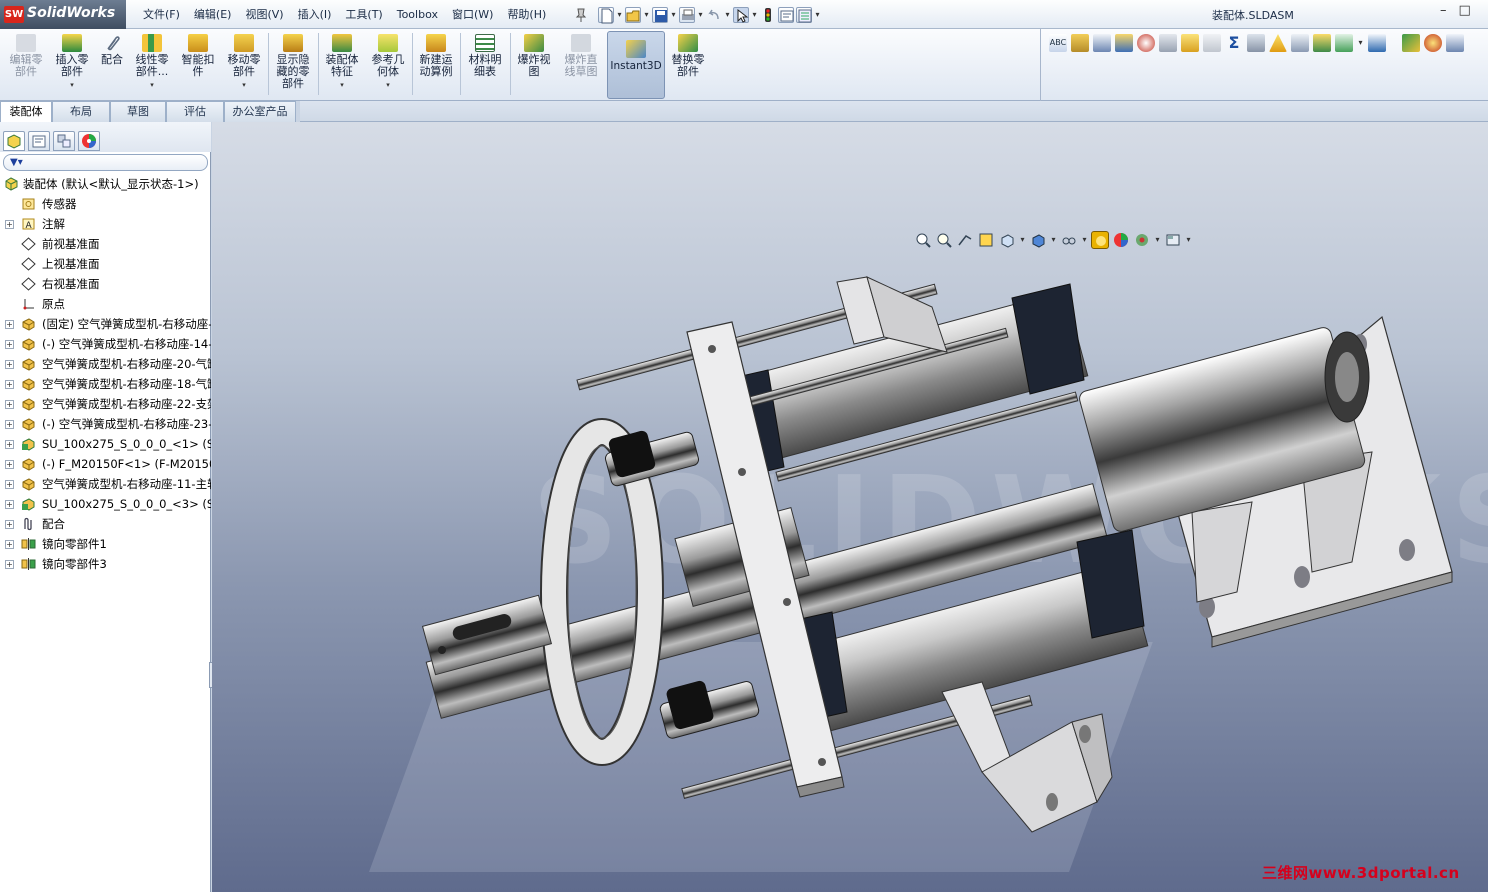 This screenshot has height=892, width=1488. I want to click on sum-icon: Σ, so click(1234, 43).